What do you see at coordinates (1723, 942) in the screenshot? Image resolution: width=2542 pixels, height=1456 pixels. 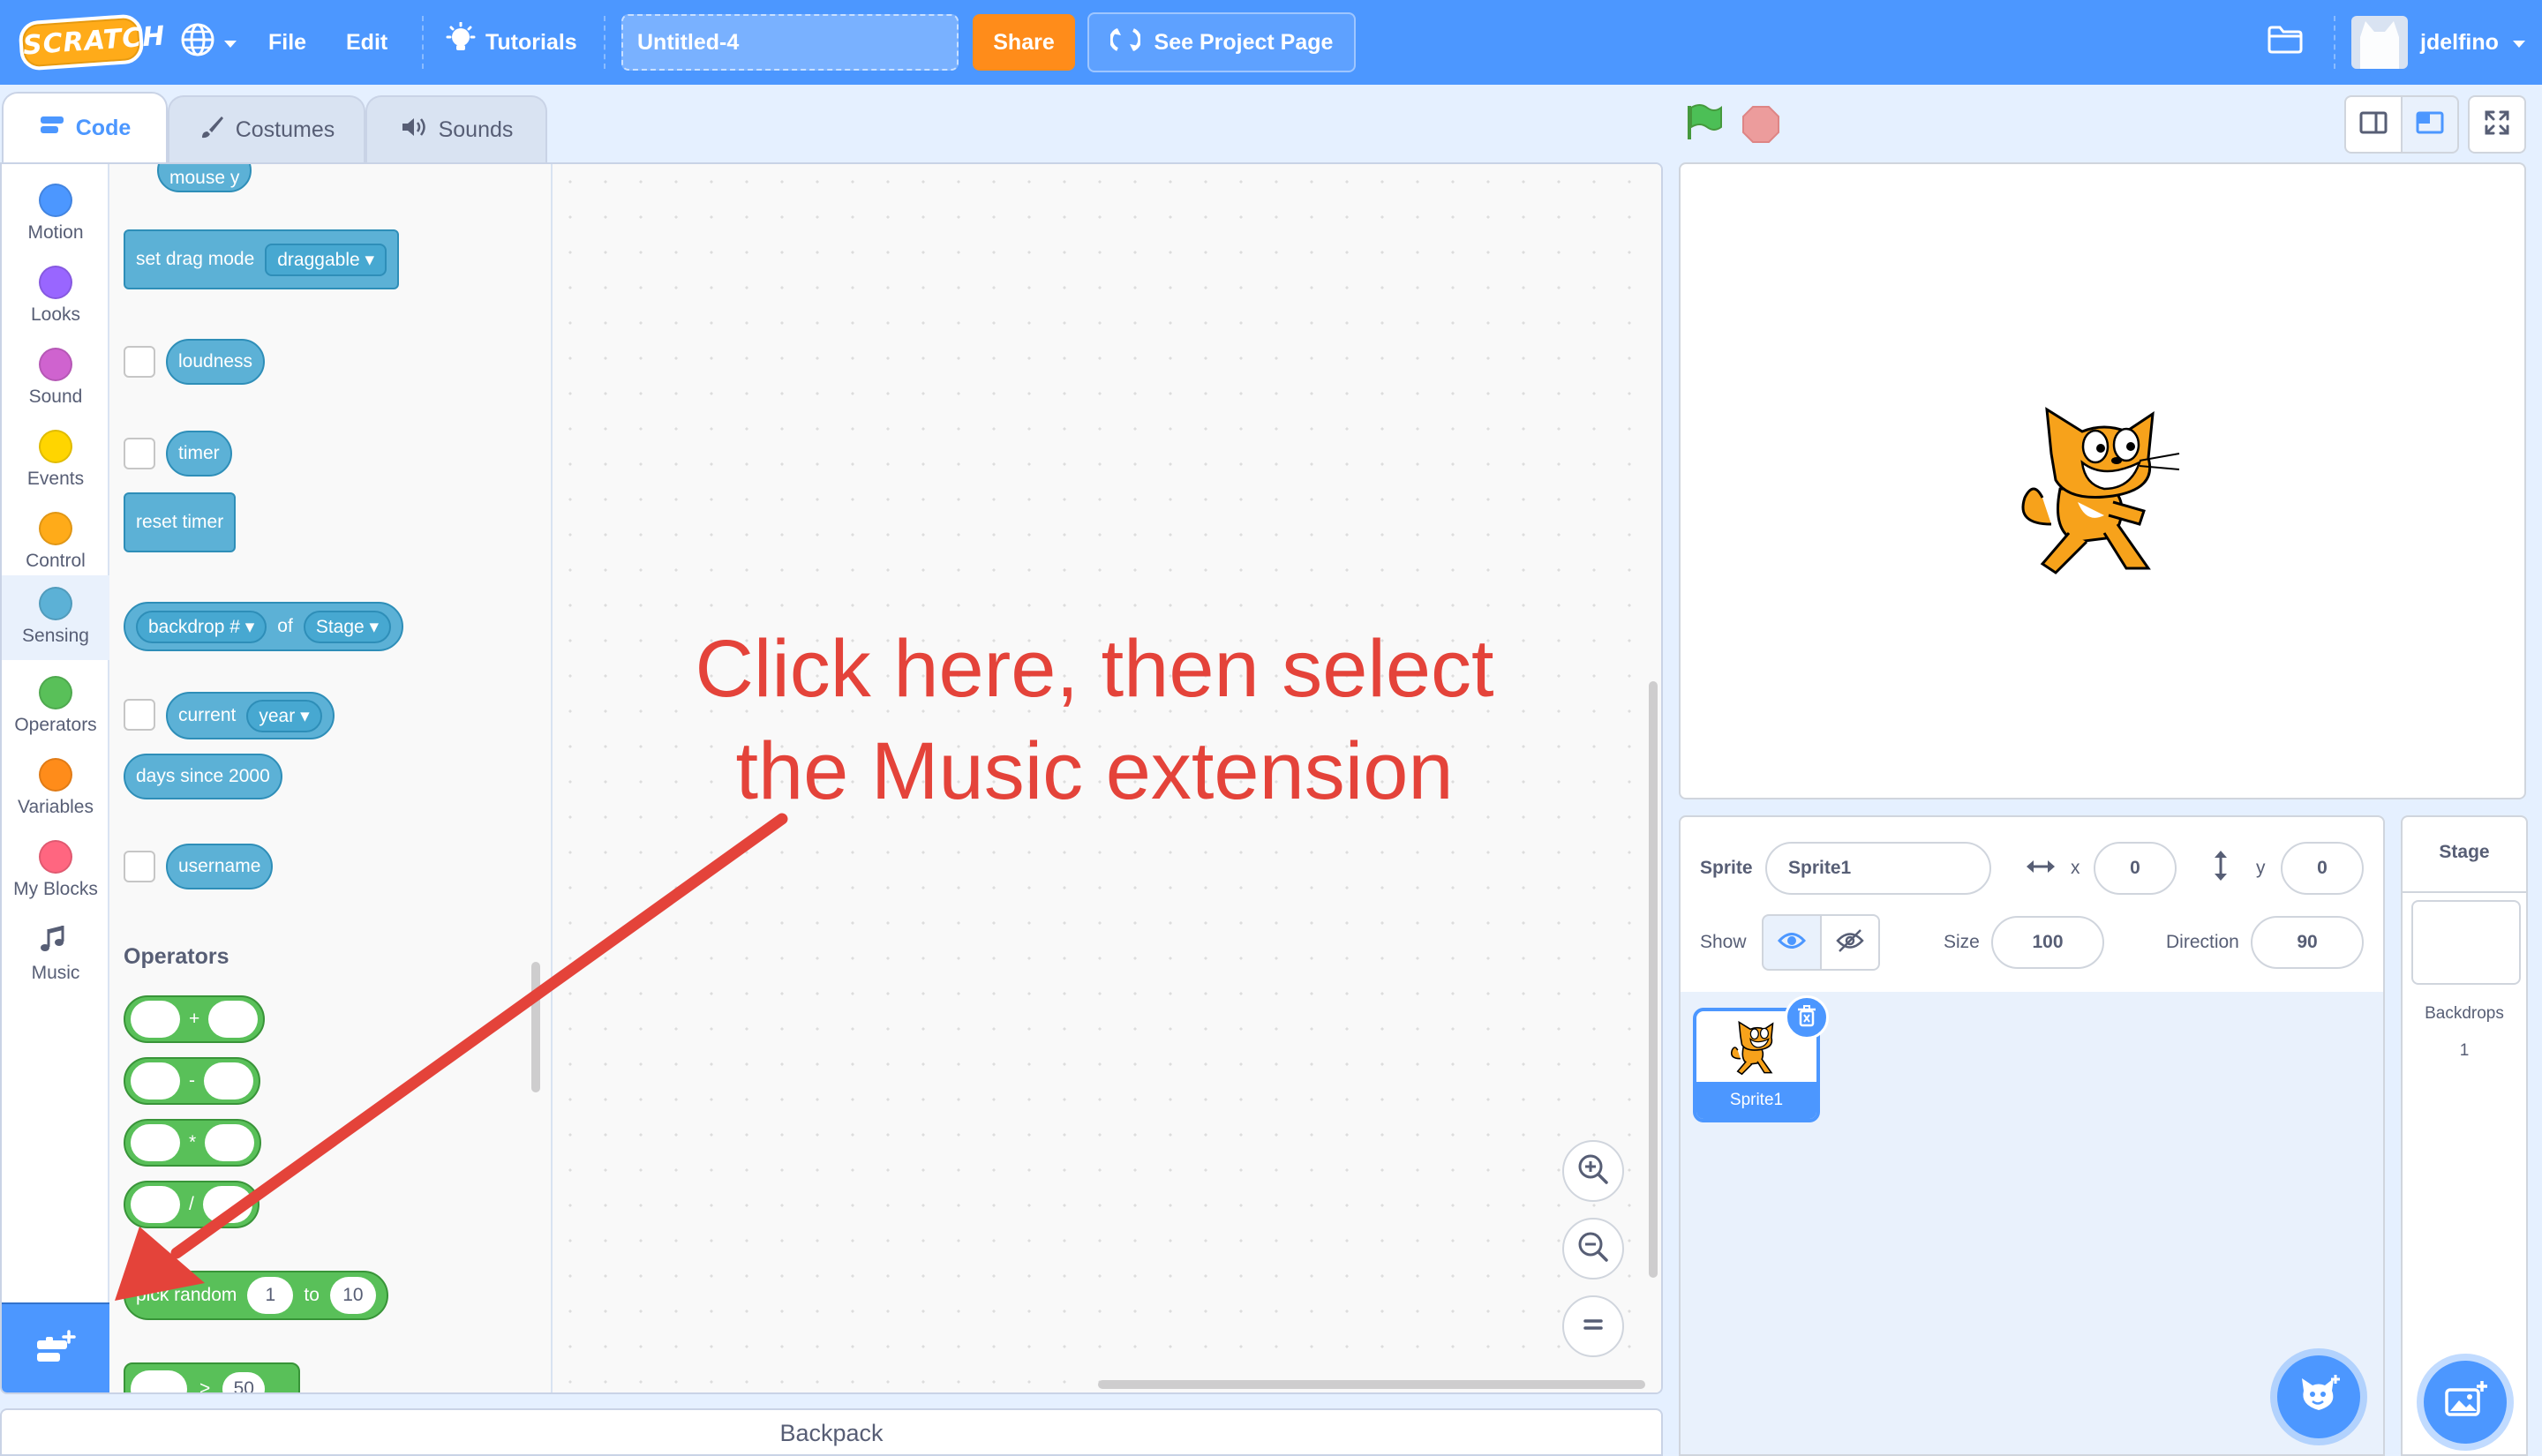 I see `show-label: Show` at bounding box center [1723, 942].